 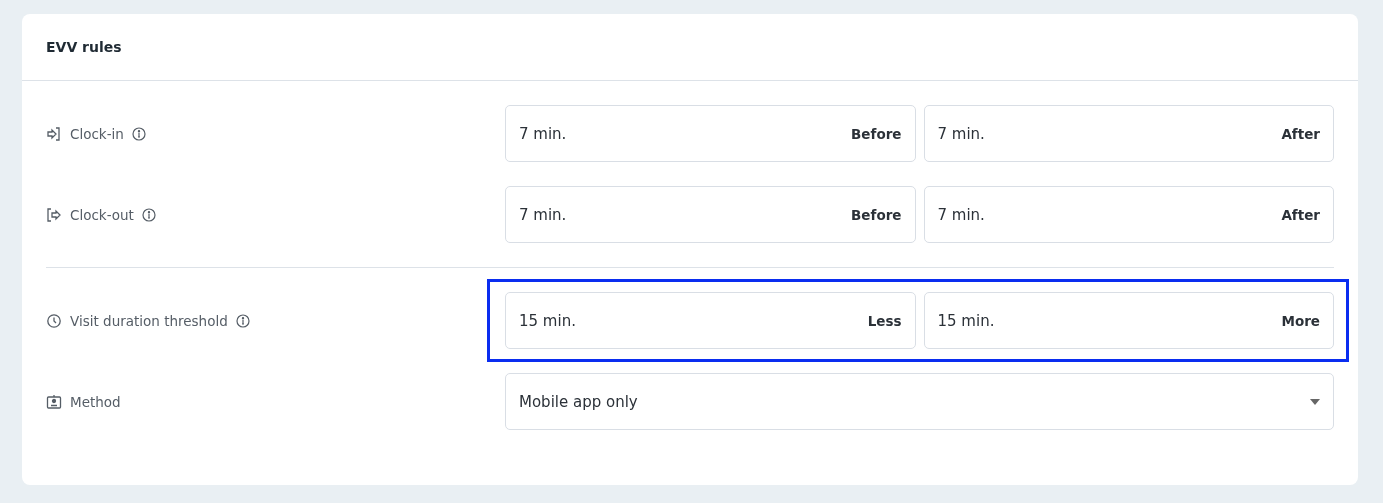 I want to click on caret-icon, so click(x=1315, y=401).